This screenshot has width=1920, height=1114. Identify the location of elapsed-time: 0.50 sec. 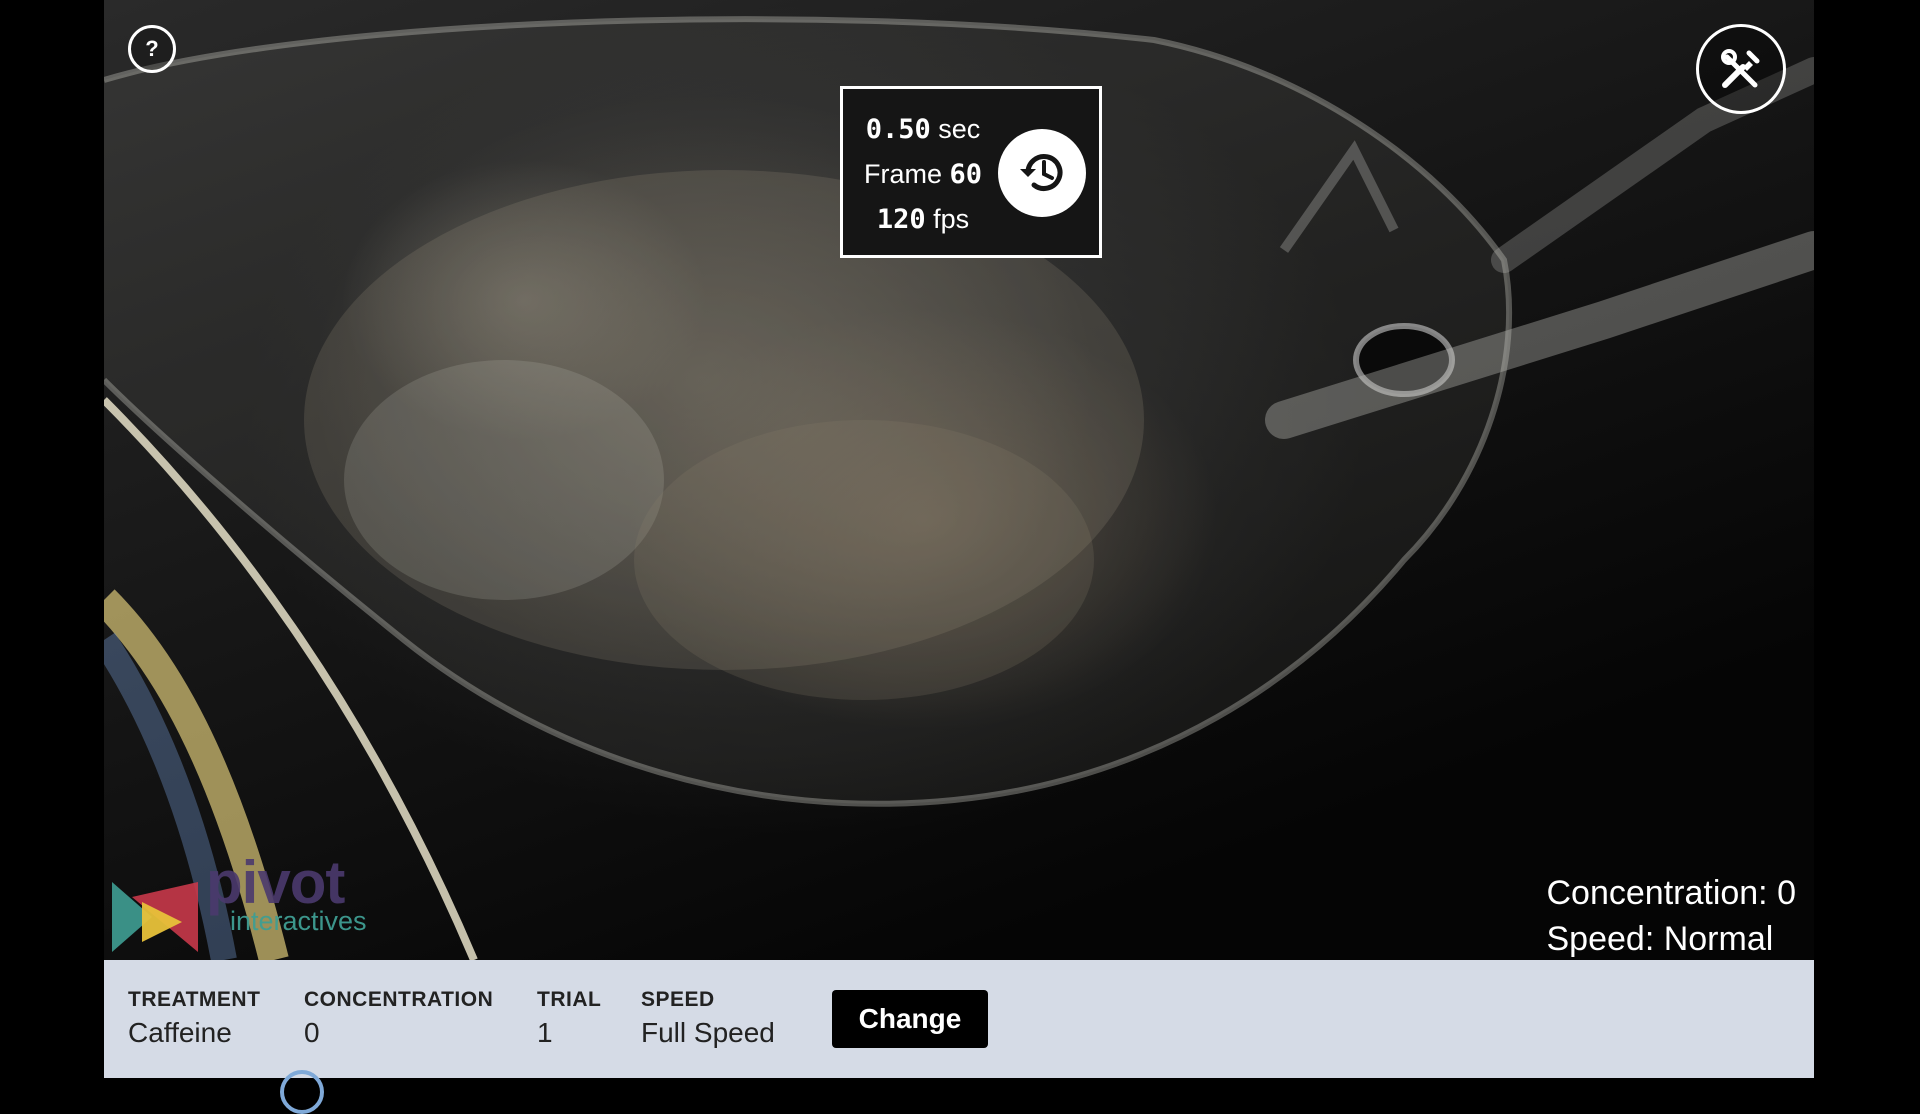
(923, 129).